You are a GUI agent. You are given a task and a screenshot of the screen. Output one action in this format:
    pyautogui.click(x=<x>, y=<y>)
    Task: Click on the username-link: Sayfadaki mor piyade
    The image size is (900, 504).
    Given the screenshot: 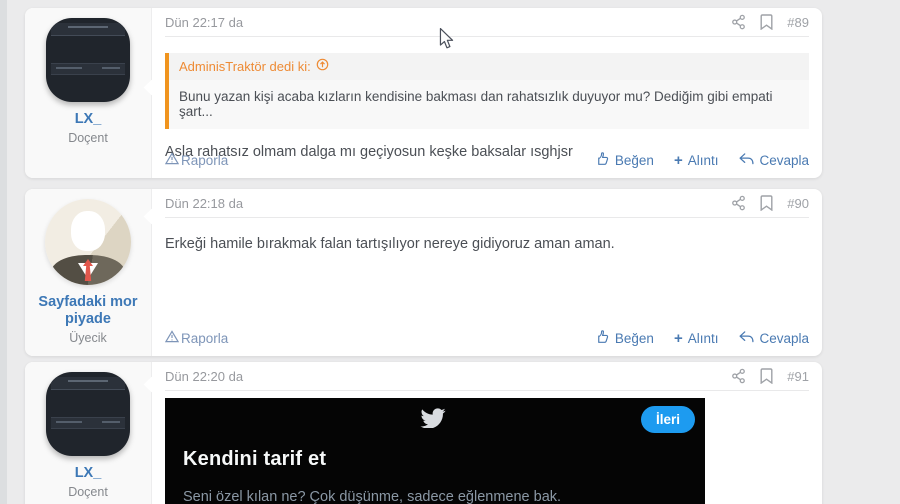 What is the action you would take?
    pyautogui.click(x=88, y=311)
    